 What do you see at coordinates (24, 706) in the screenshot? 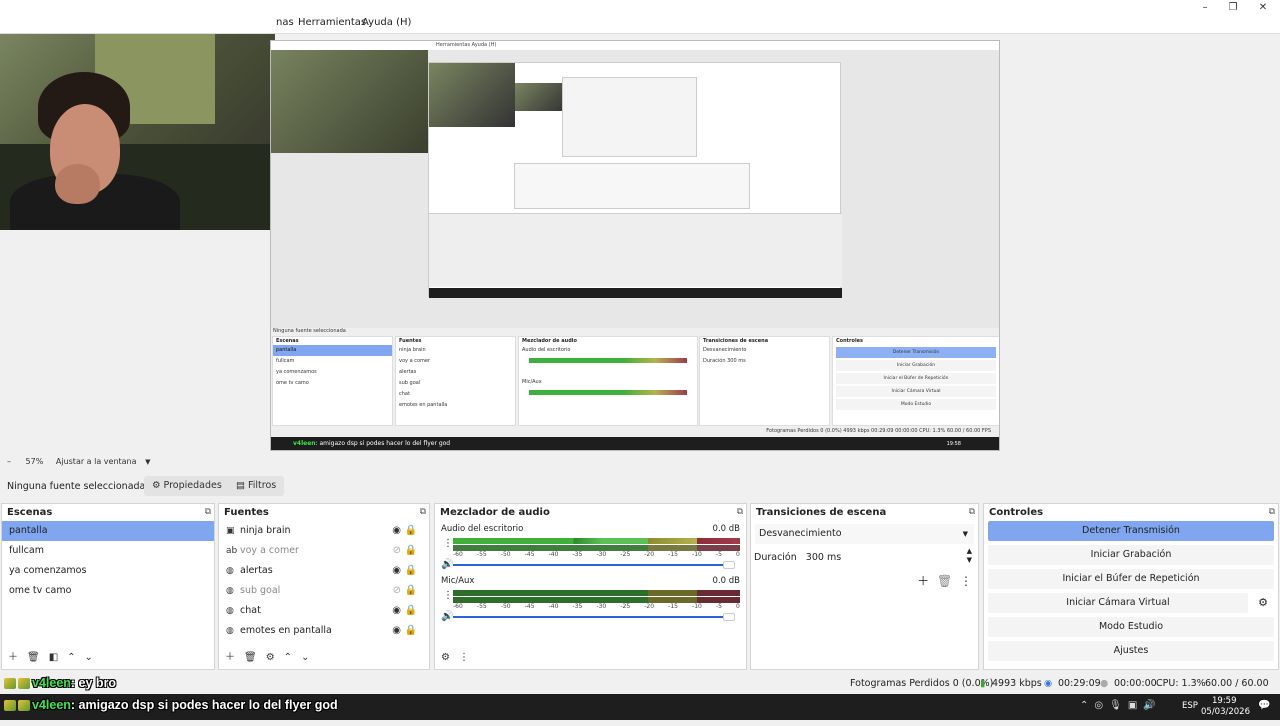
I see `emote-icon` at bounding box center [24, 706].